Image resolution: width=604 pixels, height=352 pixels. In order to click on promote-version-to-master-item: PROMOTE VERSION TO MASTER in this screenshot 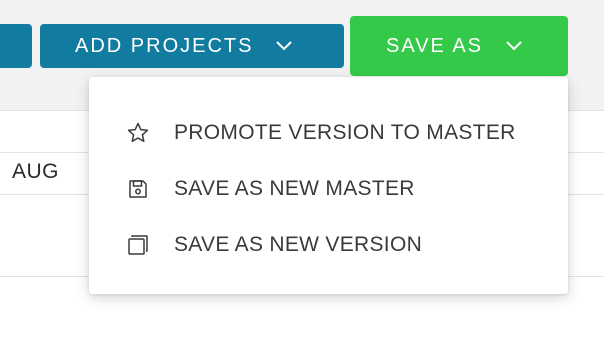, I will do `click(328, 133)`.